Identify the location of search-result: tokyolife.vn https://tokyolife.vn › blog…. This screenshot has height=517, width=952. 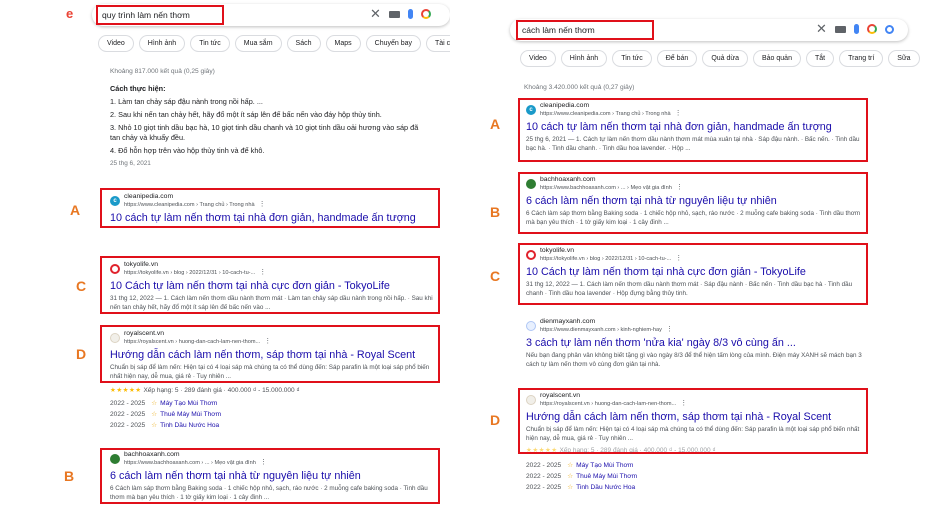
(695, 272).